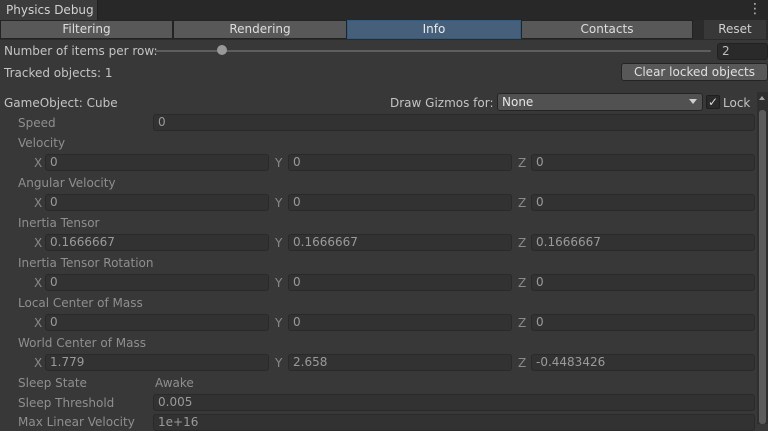 This screenshot has width=768, height=431. I want to click on scrollbar-thumb, so click(762, 267).